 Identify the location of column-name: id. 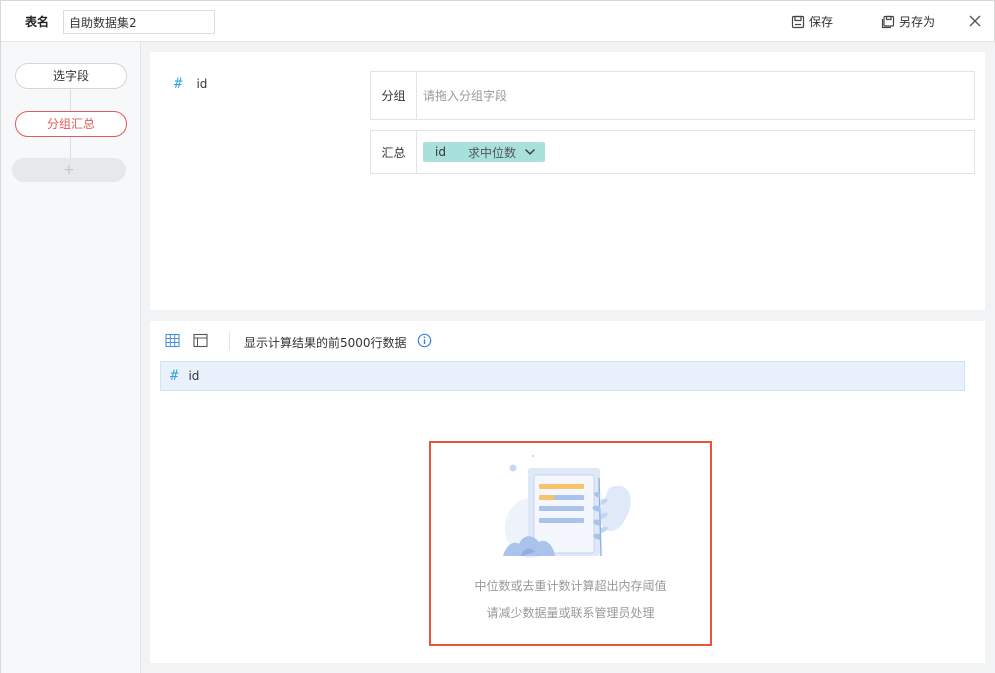
(194, 376).